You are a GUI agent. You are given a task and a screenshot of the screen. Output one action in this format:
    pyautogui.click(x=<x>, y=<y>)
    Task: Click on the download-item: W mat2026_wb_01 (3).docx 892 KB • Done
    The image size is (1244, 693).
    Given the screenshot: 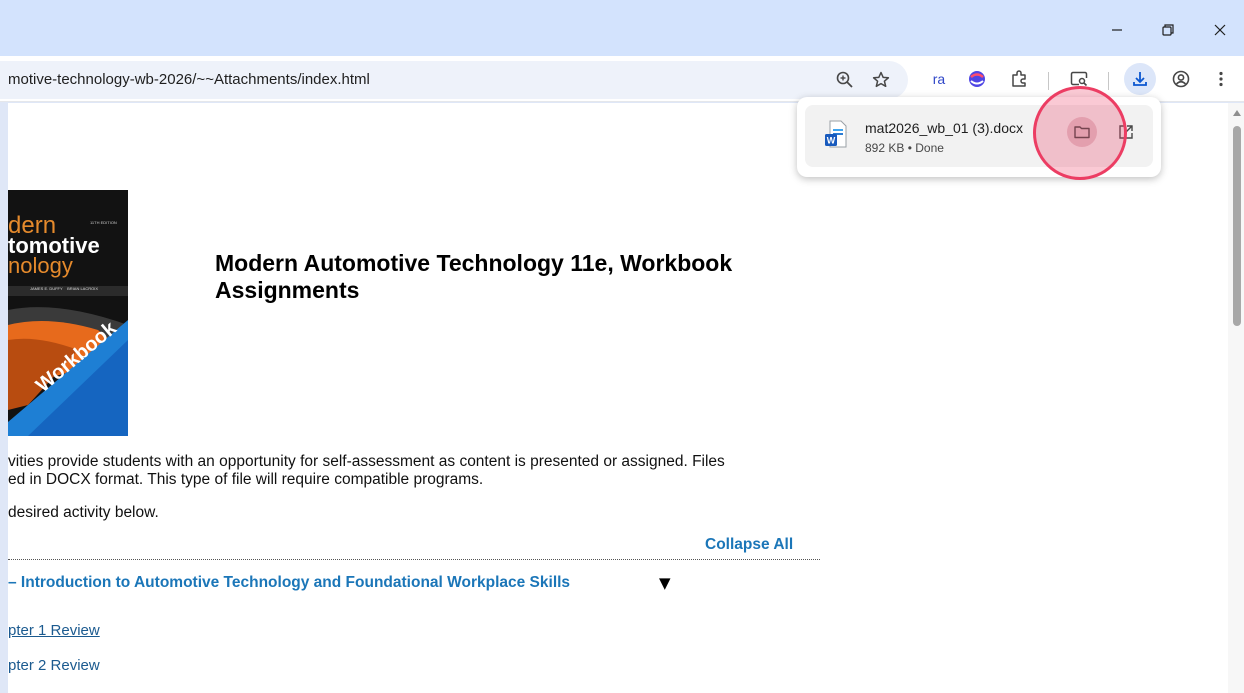 What is the action you would take?
    pyautogui.click(x=979, y=136)
    